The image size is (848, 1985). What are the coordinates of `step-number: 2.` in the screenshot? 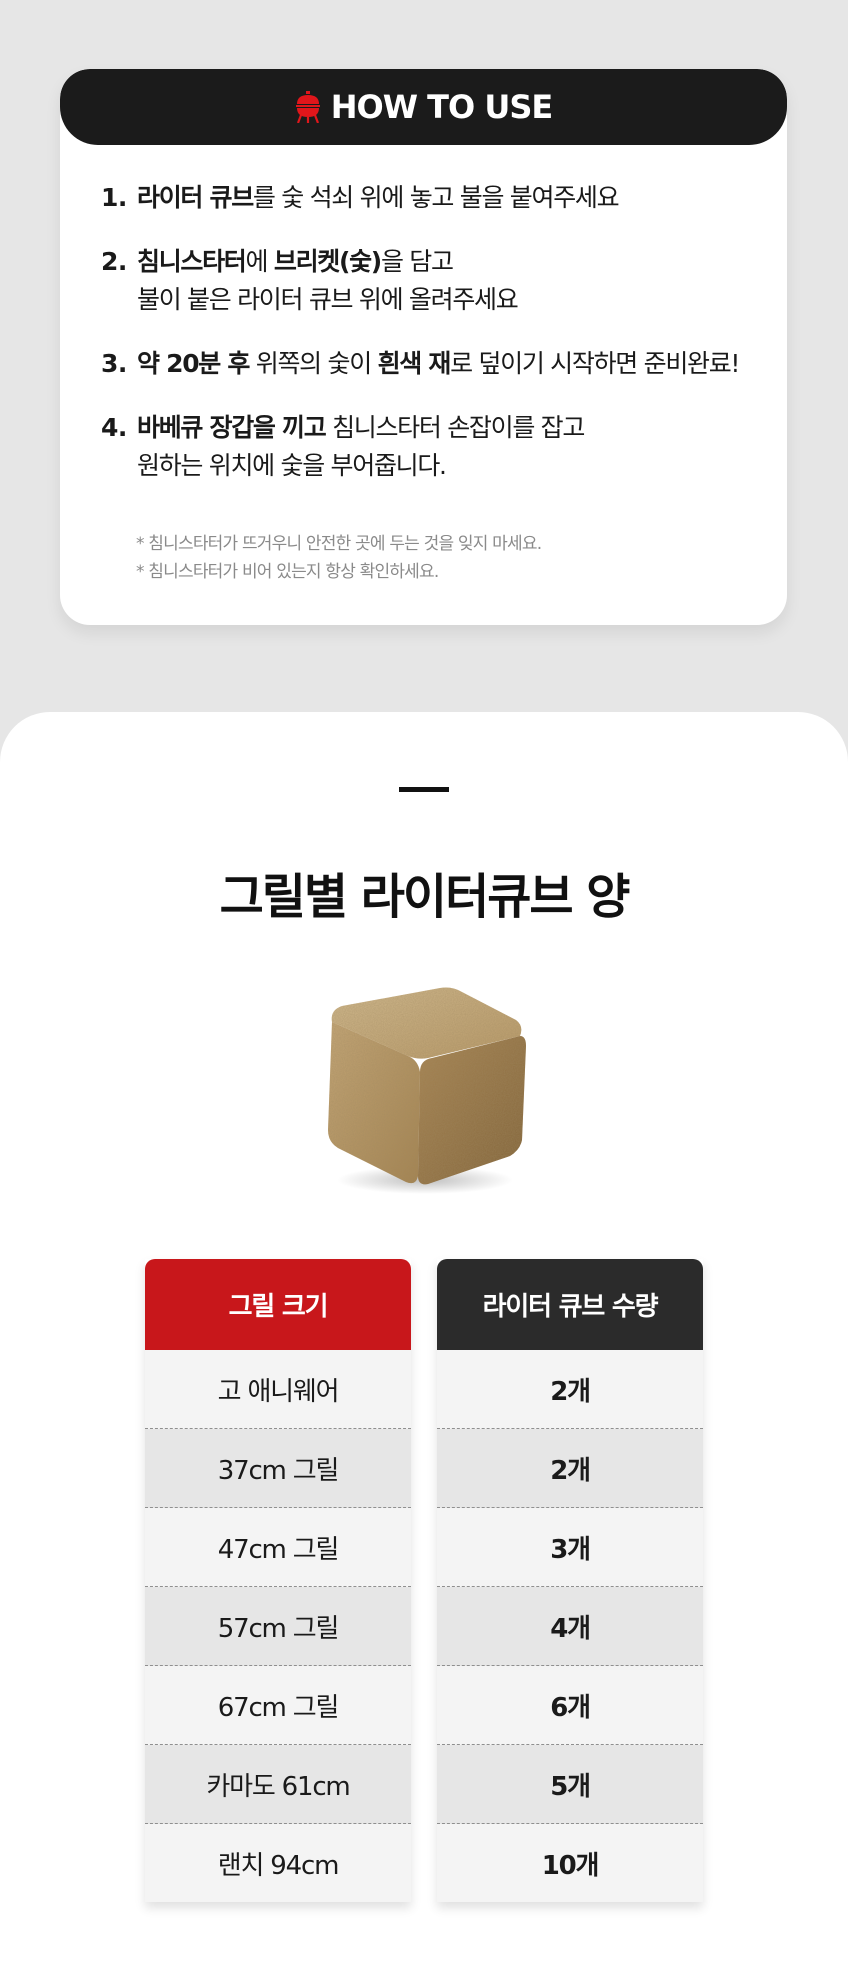 It's located at (114, 261).